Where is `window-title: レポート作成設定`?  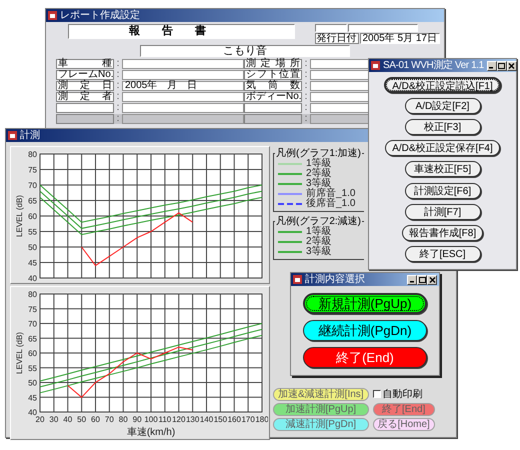 window-title: レポート作成設定 is located at coordinates (100, 16).